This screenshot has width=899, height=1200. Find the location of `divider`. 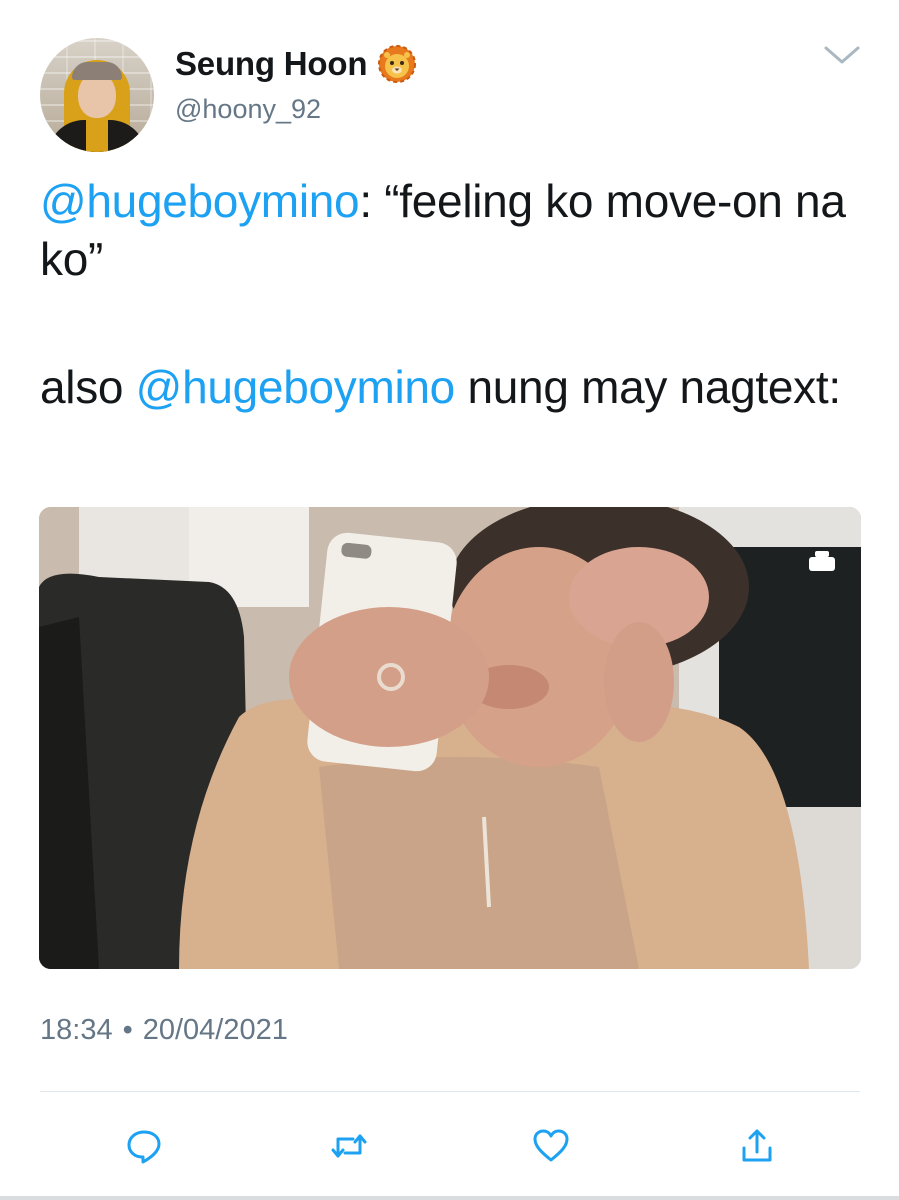

divider is located at coordinates (450, 1091).